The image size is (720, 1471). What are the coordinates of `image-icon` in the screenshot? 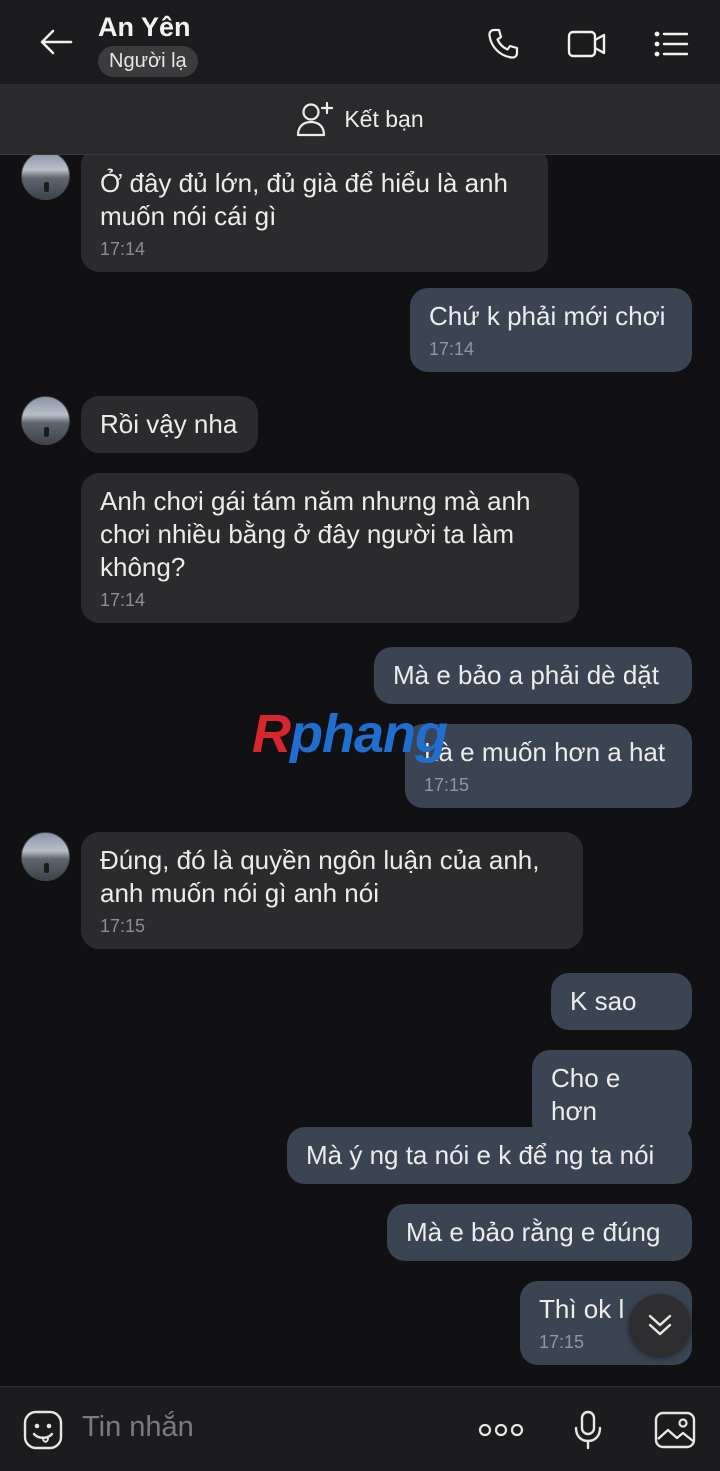 It's located at (675, 1430).